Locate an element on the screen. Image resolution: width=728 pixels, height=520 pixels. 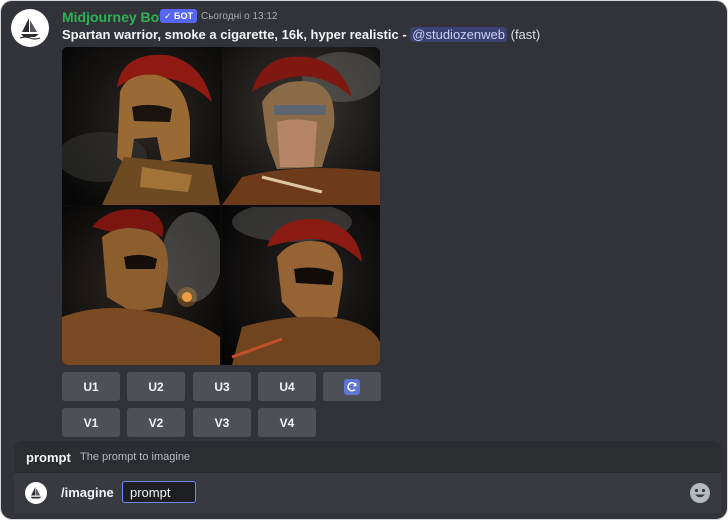
upscale-3-button: U3 is located at coordinates (222, 386).